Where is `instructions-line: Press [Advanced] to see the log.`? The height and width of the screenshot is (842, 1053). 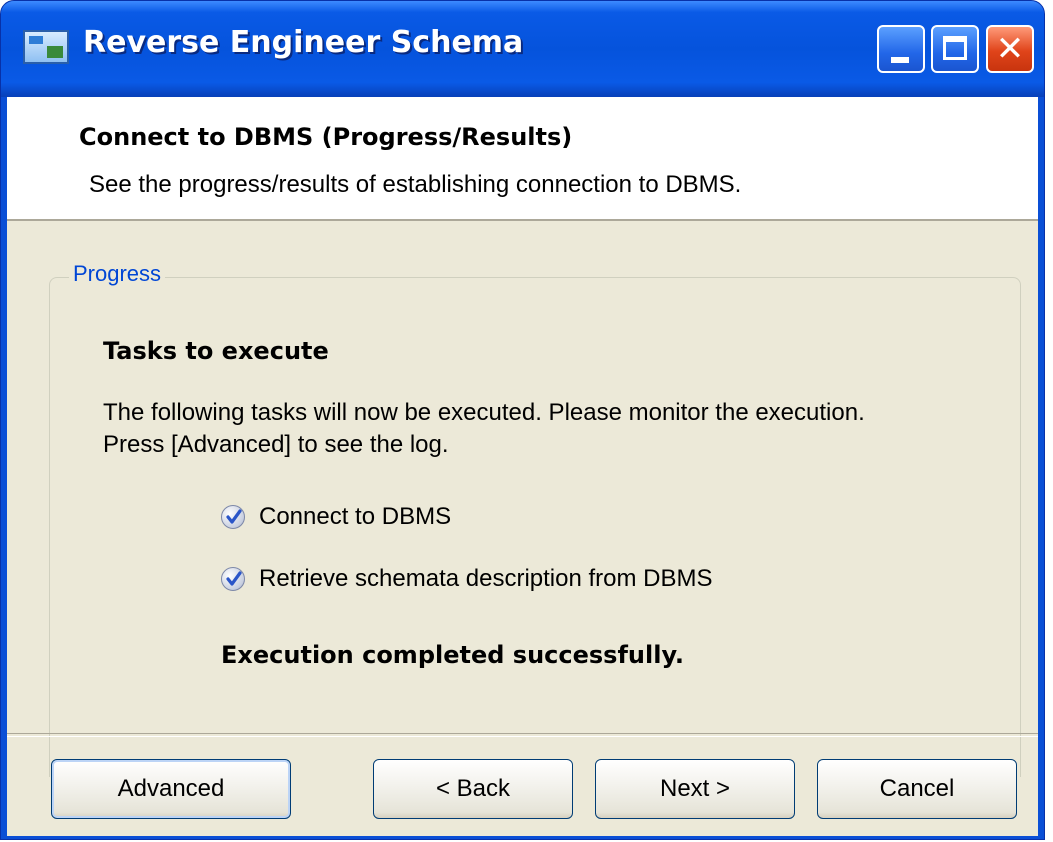 instructions-line: Press [Advanced] to see the log. is located at coordinates (276, 444).